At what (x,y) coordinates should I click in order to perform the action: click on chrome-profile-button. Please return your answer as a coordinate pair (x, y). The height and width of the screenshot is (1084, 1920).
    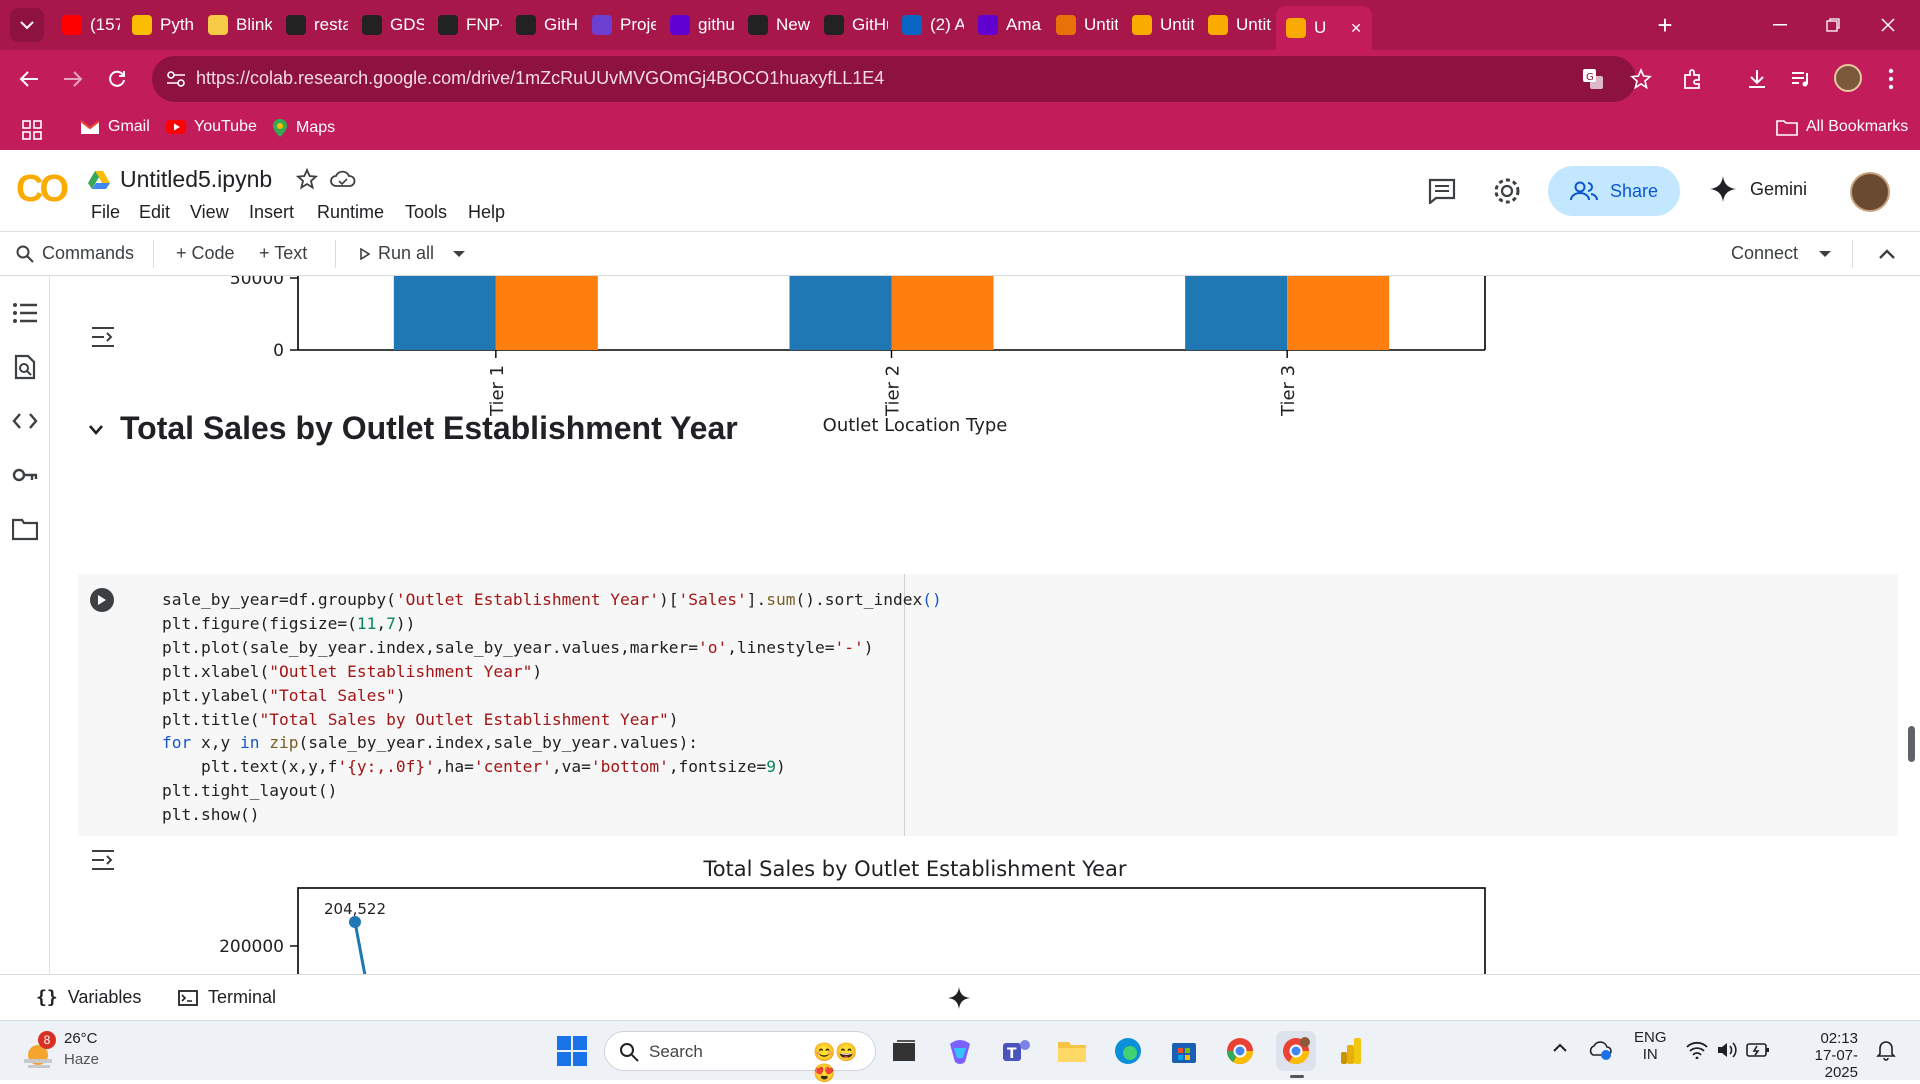
    Looking at the image, I should click on (1296, 1051).